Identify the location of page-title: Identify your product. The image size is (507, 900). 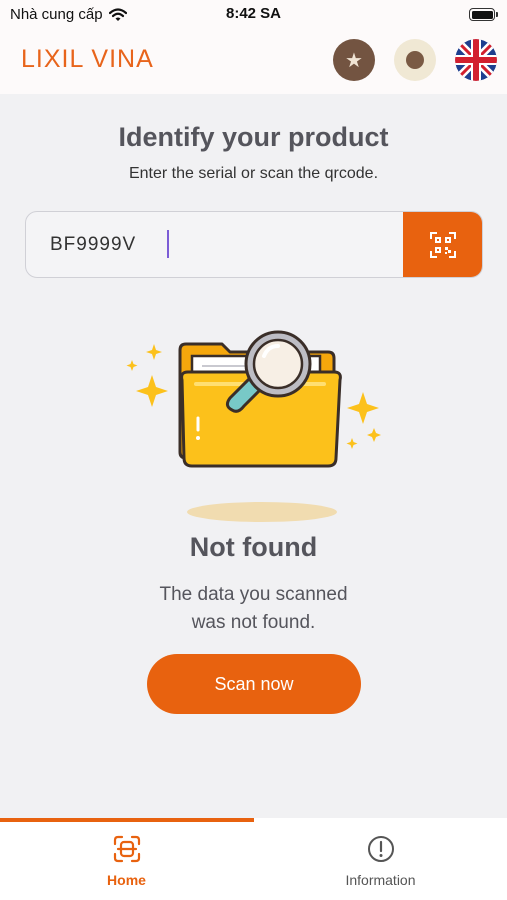
(253, 137).